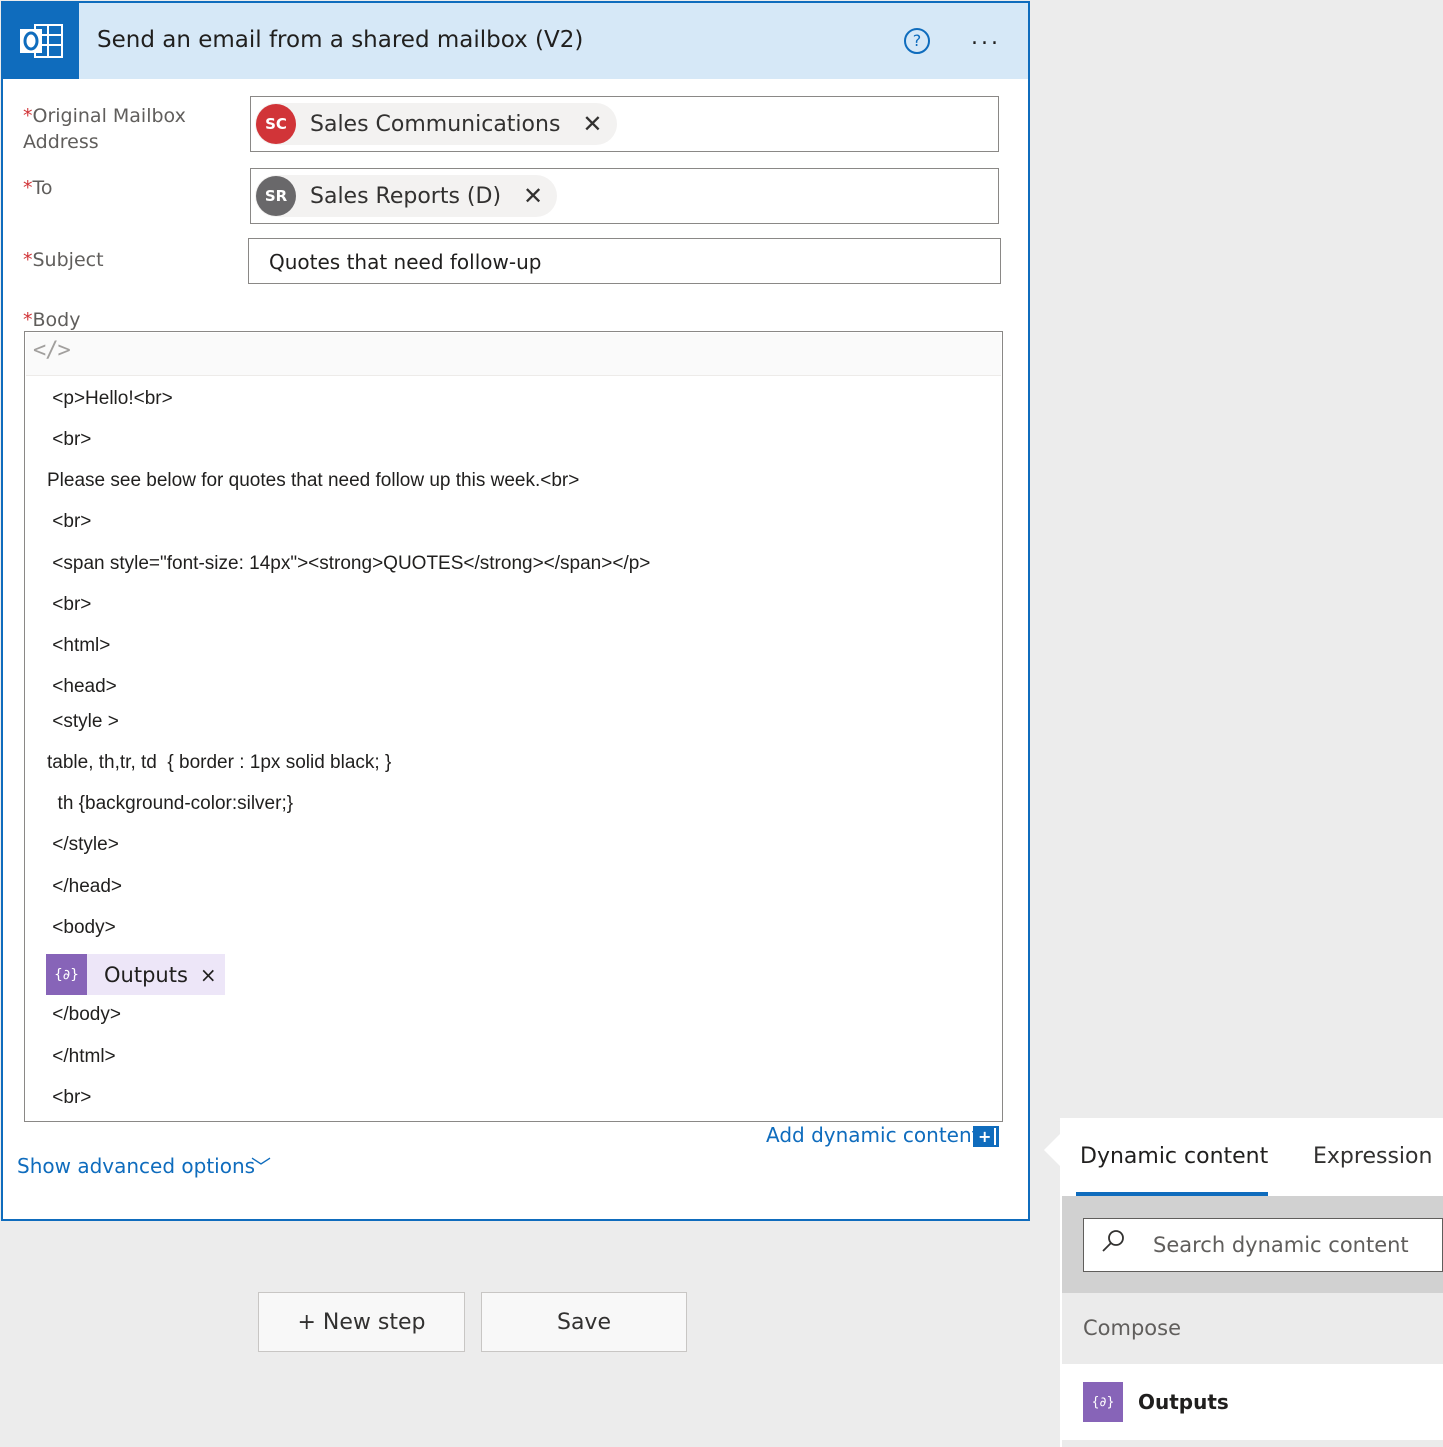  Describe the element at coordinates (624, 261) in the screenshot. I see `subject-input: Quotes that need follow-up` at that location.